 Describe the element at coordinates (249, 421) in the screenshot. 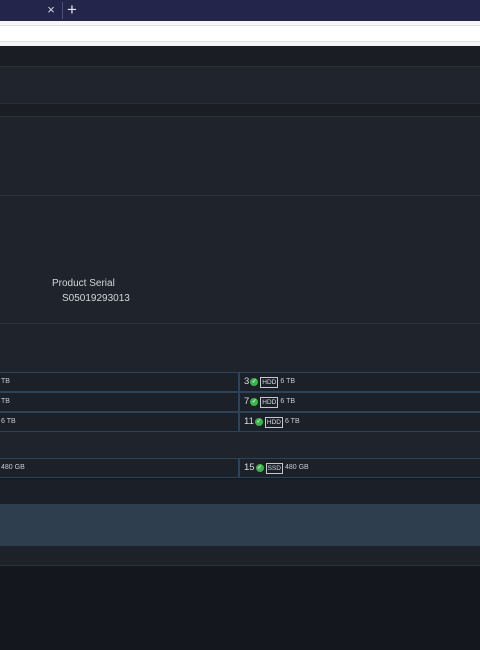

I see `drive-slot-number: 11` at that location.